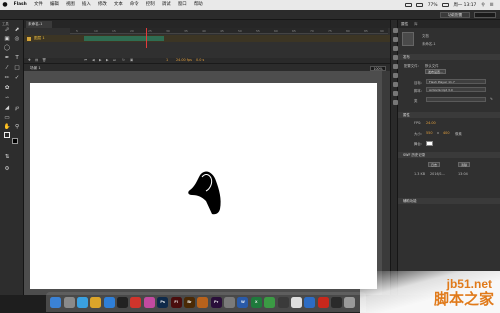 The image size is (500, 313). Describe the element at coordinates (455, 15) in the screenshot. I see `workspace-dropdown: 功能配置` at that location.